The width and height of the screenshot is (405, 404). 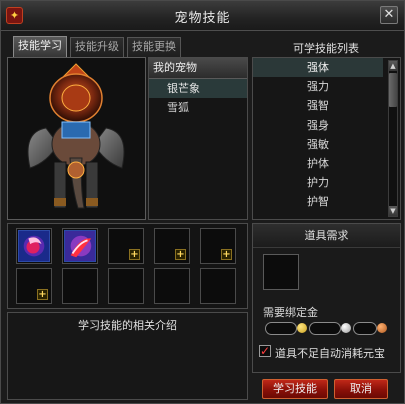 I want to click on close-button: ✕, so click(x=389, y=15).